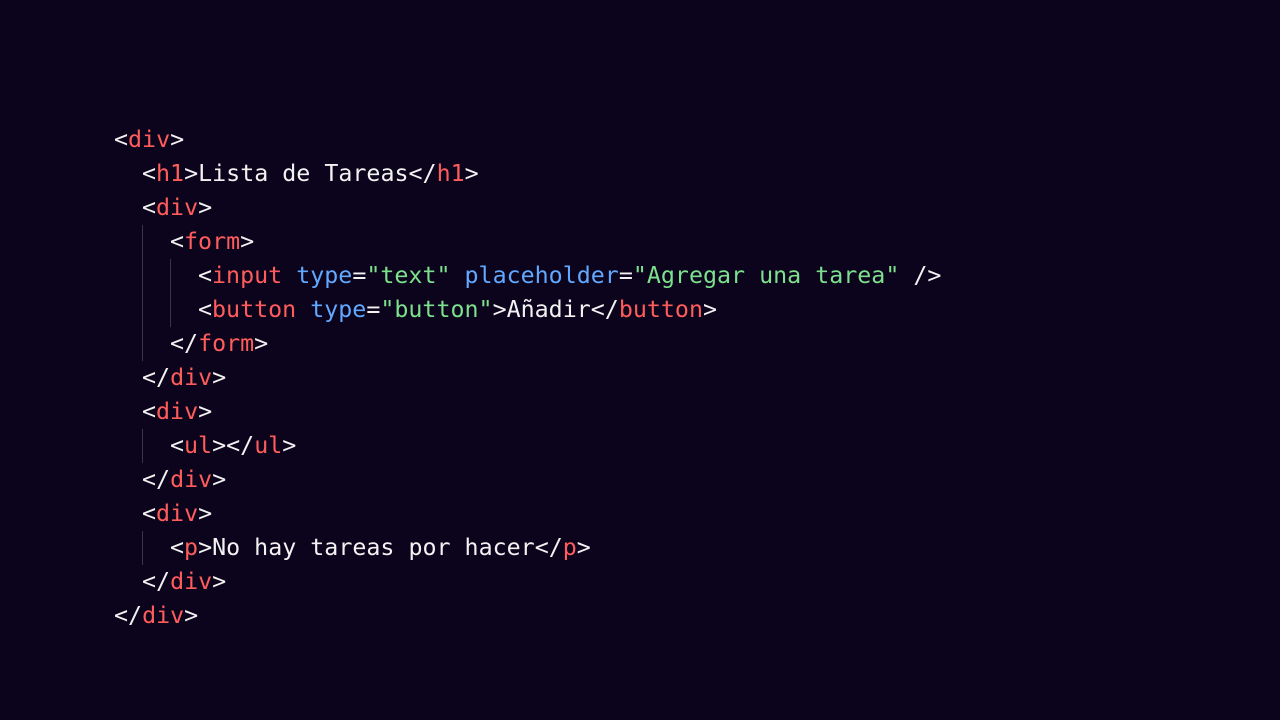 The height and width of the screenshot is (720, 1280). I want to click on code-token-text: Lista de Tareas, so click(303, 173).